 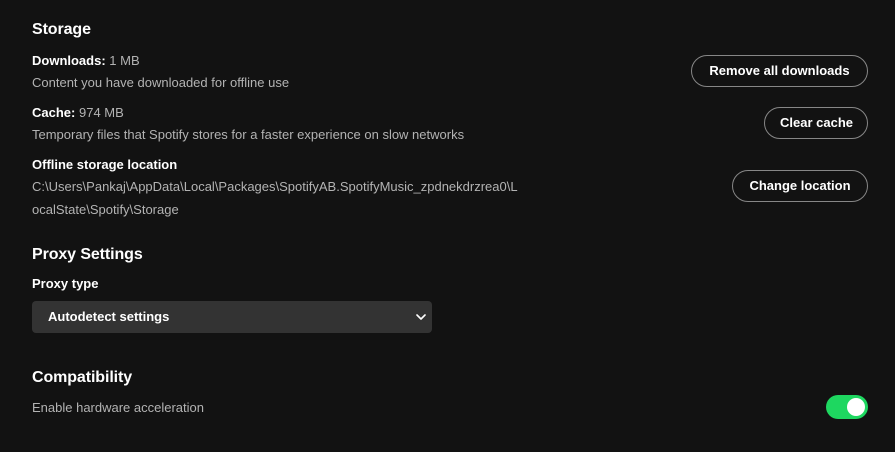 I want to click on downloads-label: Downloads: 1 MB, so click(x=86, y=60).